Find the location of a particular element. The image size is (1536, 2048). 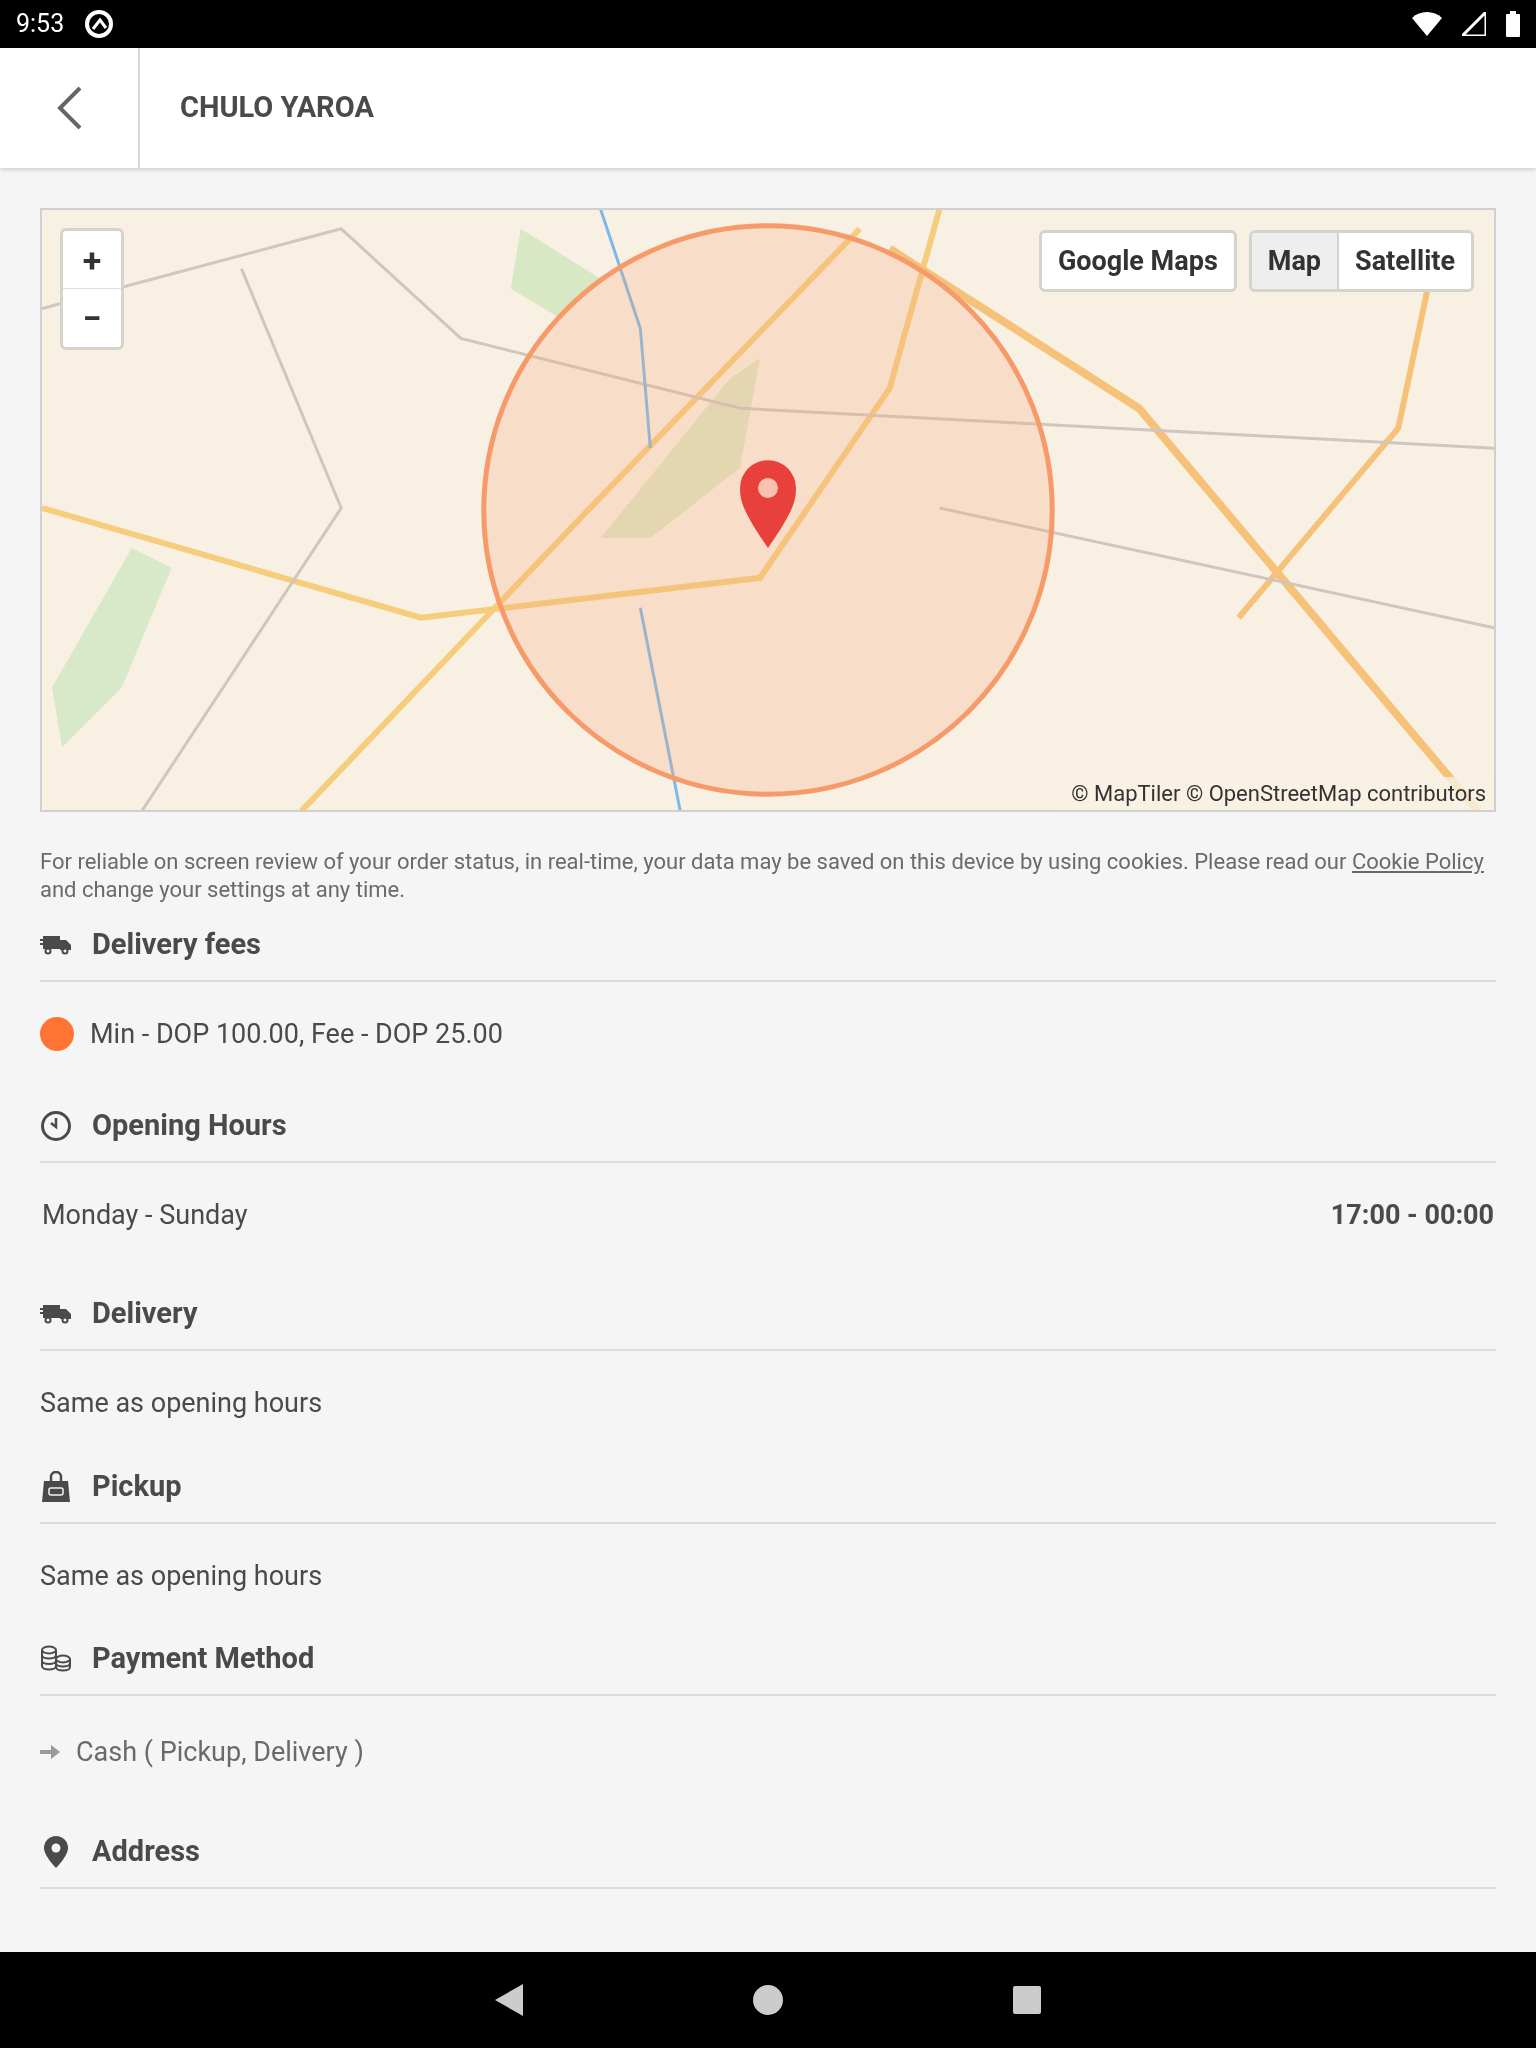

section-title: Opening Hours is located at coordinates (189, 1125).